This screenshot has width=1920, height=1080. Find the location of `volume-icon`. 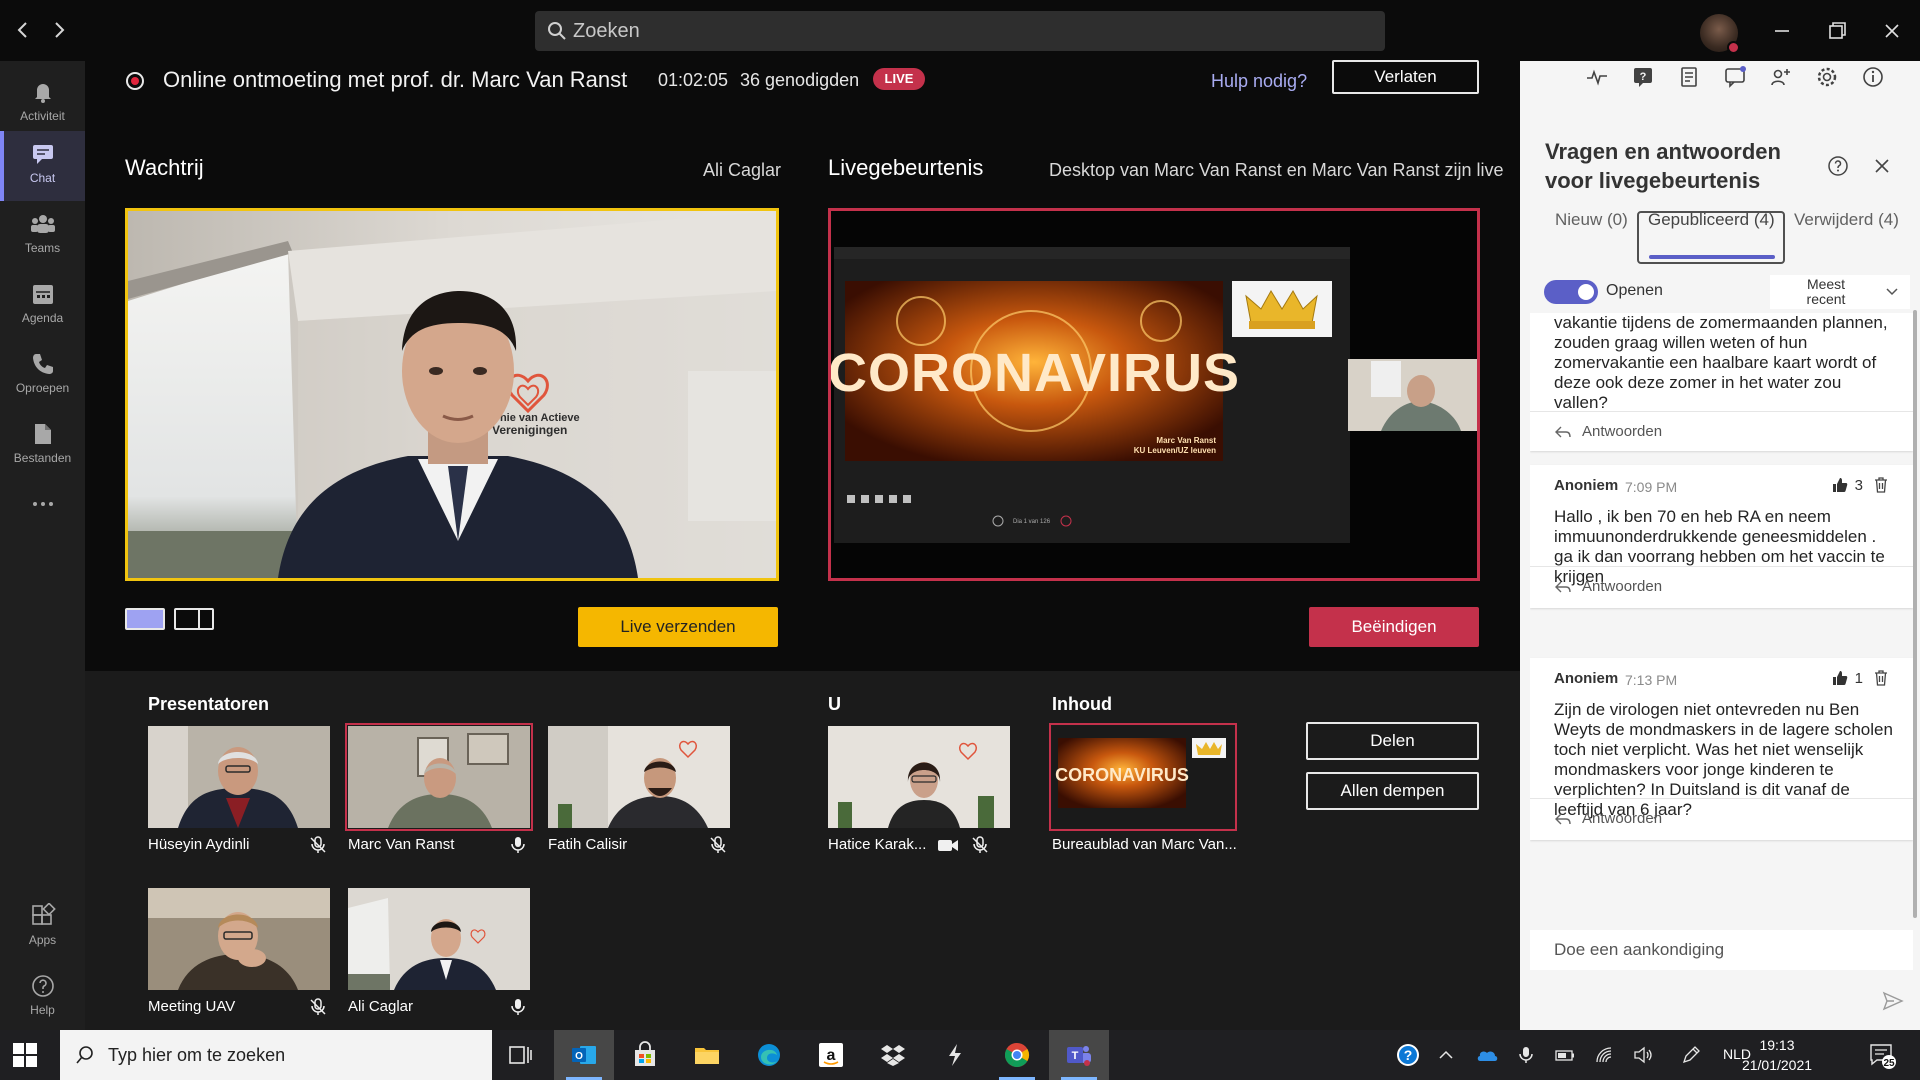

volume-icon is located at coordinates (1643, 1055).